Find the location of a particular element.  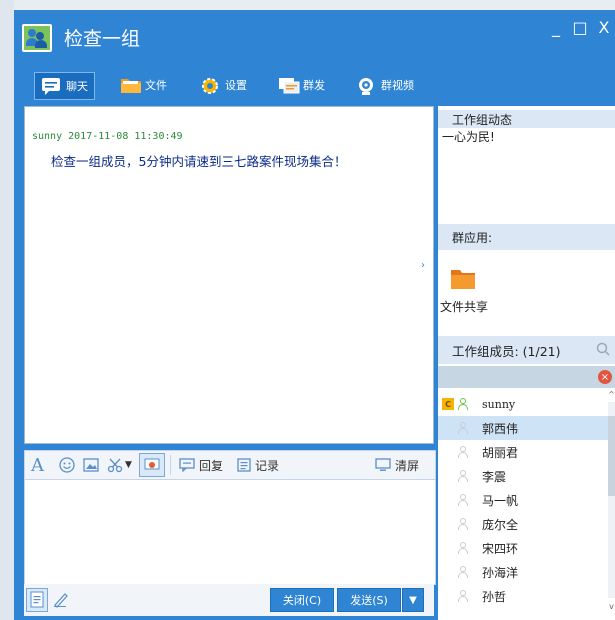

message-text: 检查一组成员，5分钟内请速到三七路案件现场集合！ is located at coordinates (199, 161).